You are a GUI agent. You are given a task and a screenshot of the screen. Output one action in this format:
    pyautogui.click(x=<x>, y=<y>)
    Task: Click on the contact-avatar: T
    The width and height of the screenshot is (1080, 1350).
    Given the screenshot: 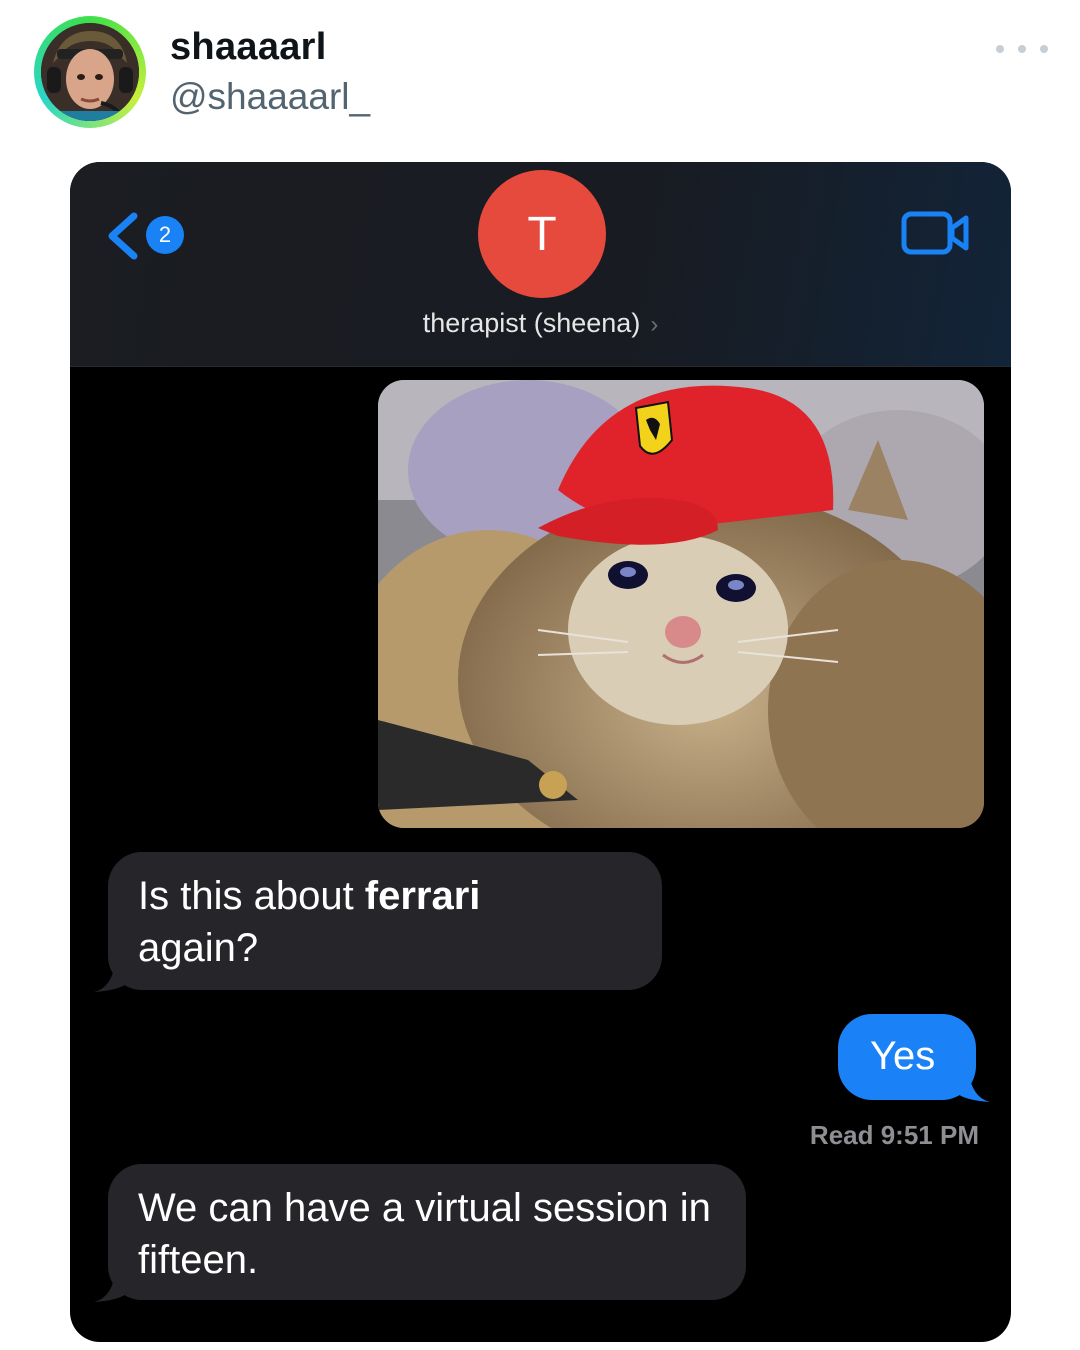 What is the action you would take?
    pyautogui.click(x=542, y=234)
    